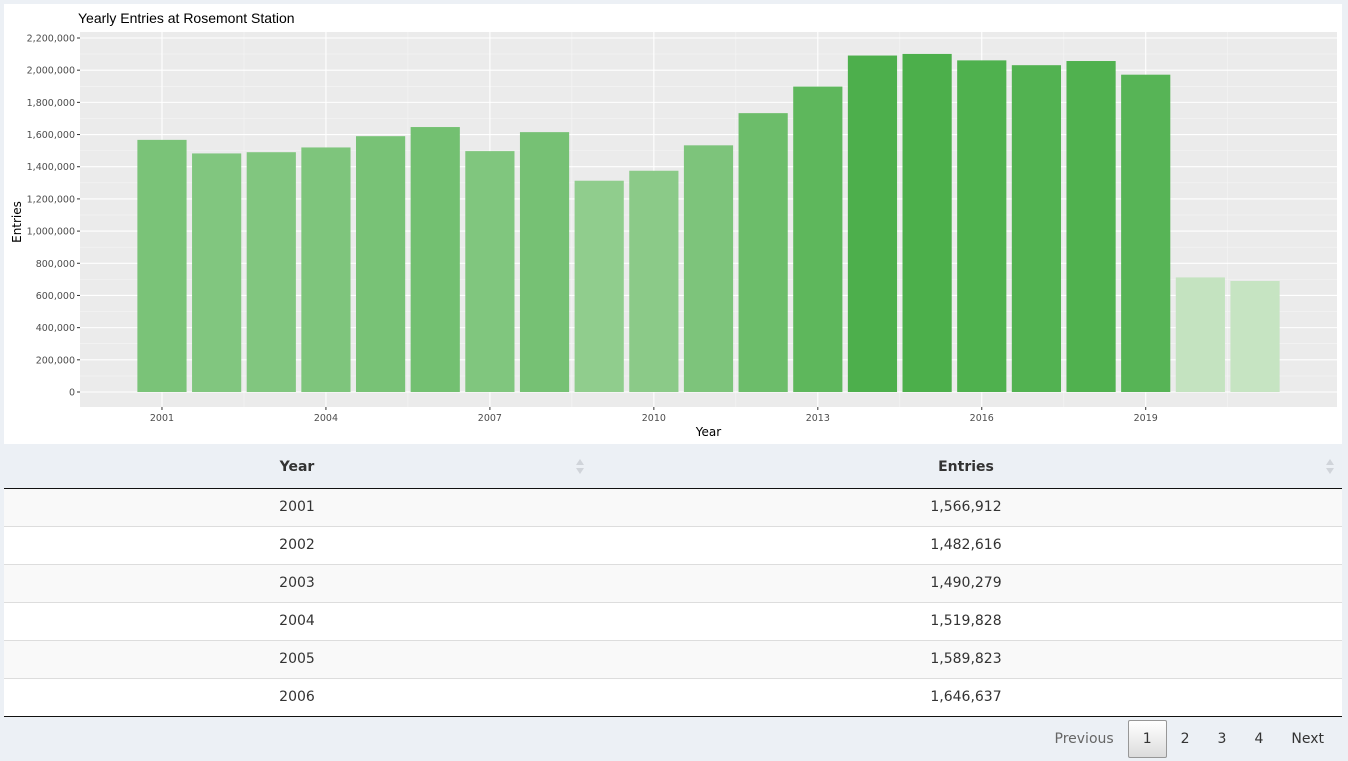  What do you see at coordinates (297, 697) in the screenshot?
I see `cell-year: 2006` at bounding box center [297, 697].